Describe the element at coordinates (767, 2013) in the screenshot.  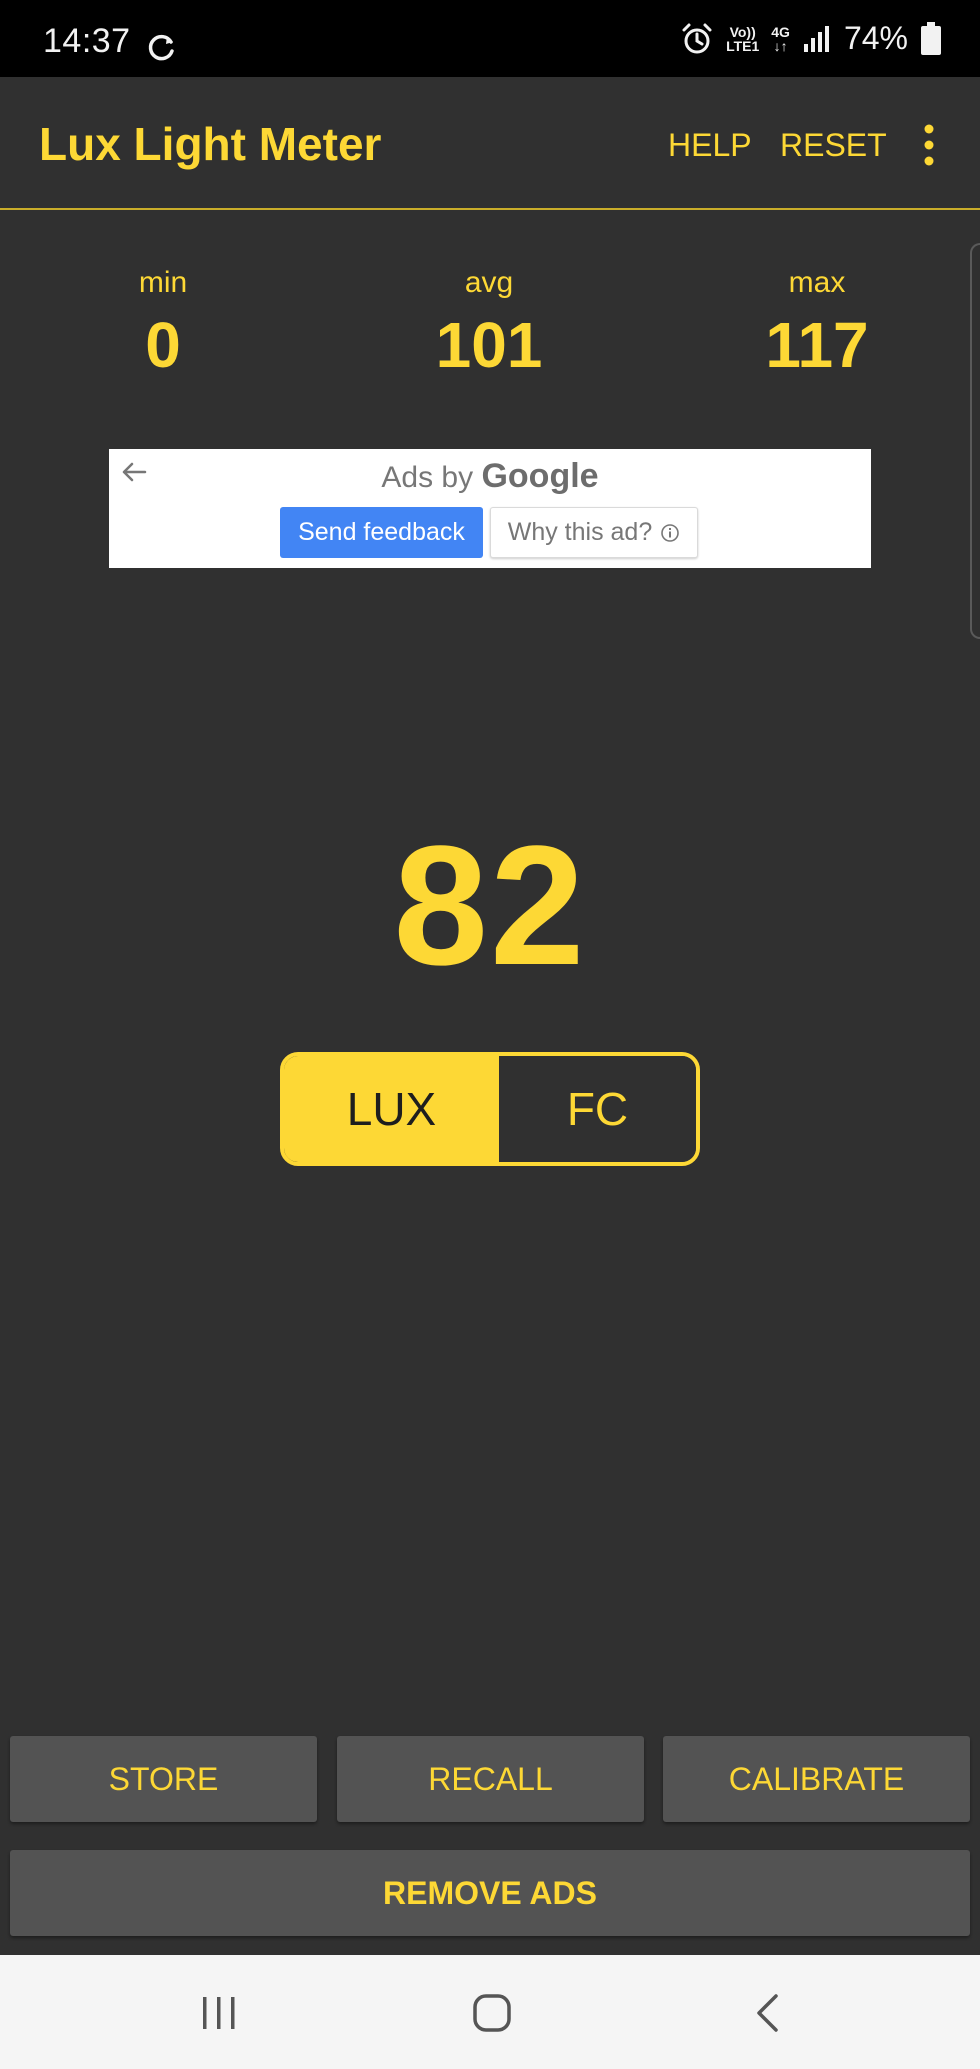
I see `back-icon` at that location.